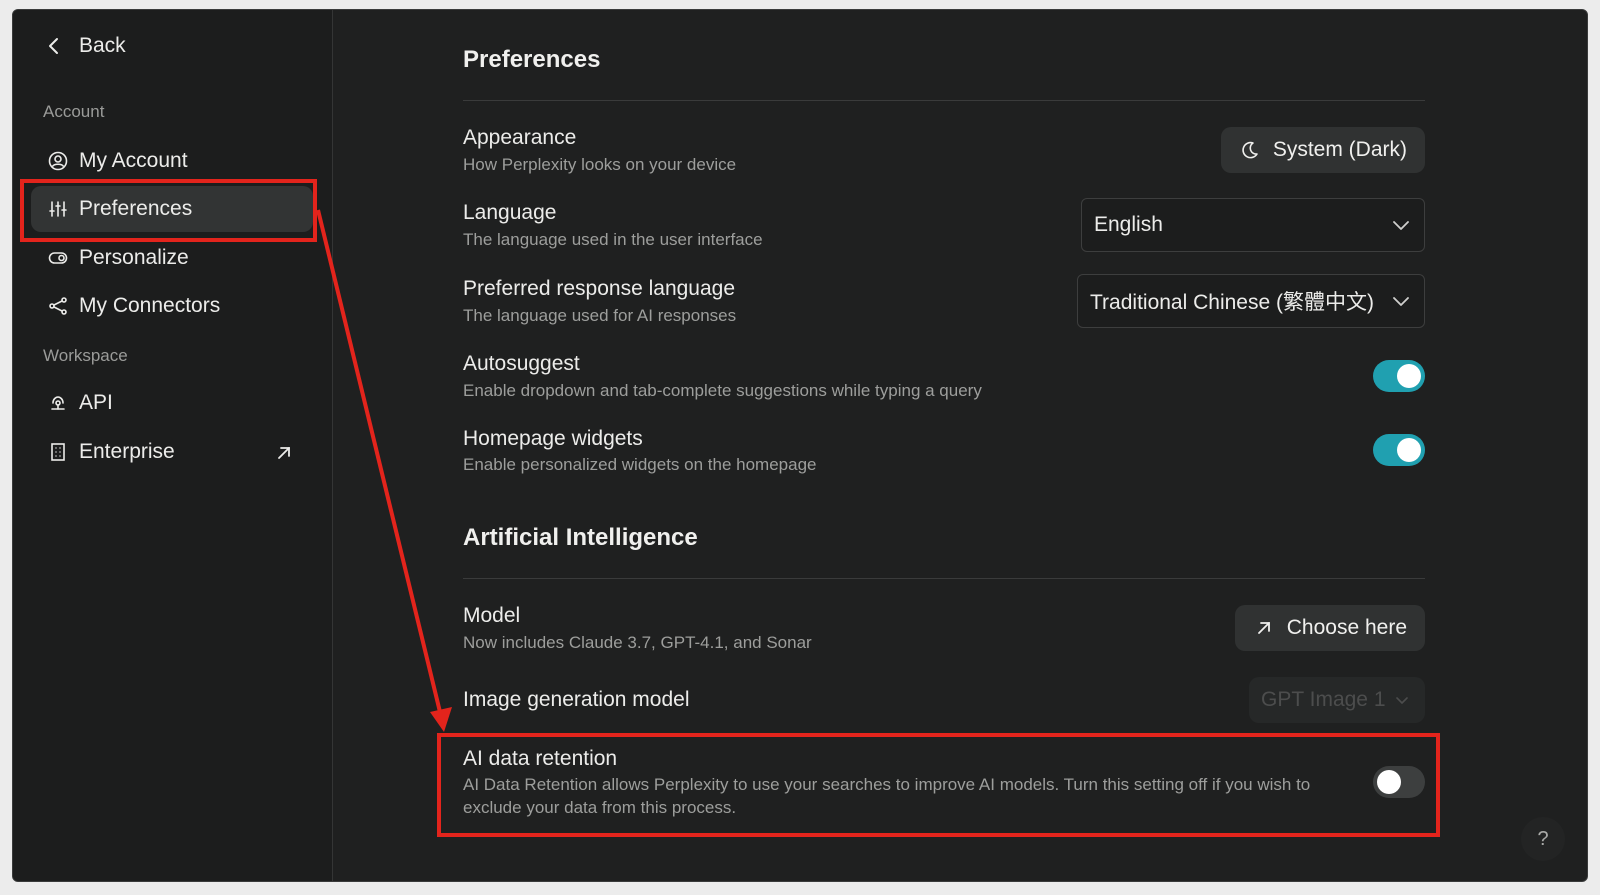  What do you see at coordinates (1250, 150) in the screenshot?
I see `moon-icon` at bounding box center [1250, 150].